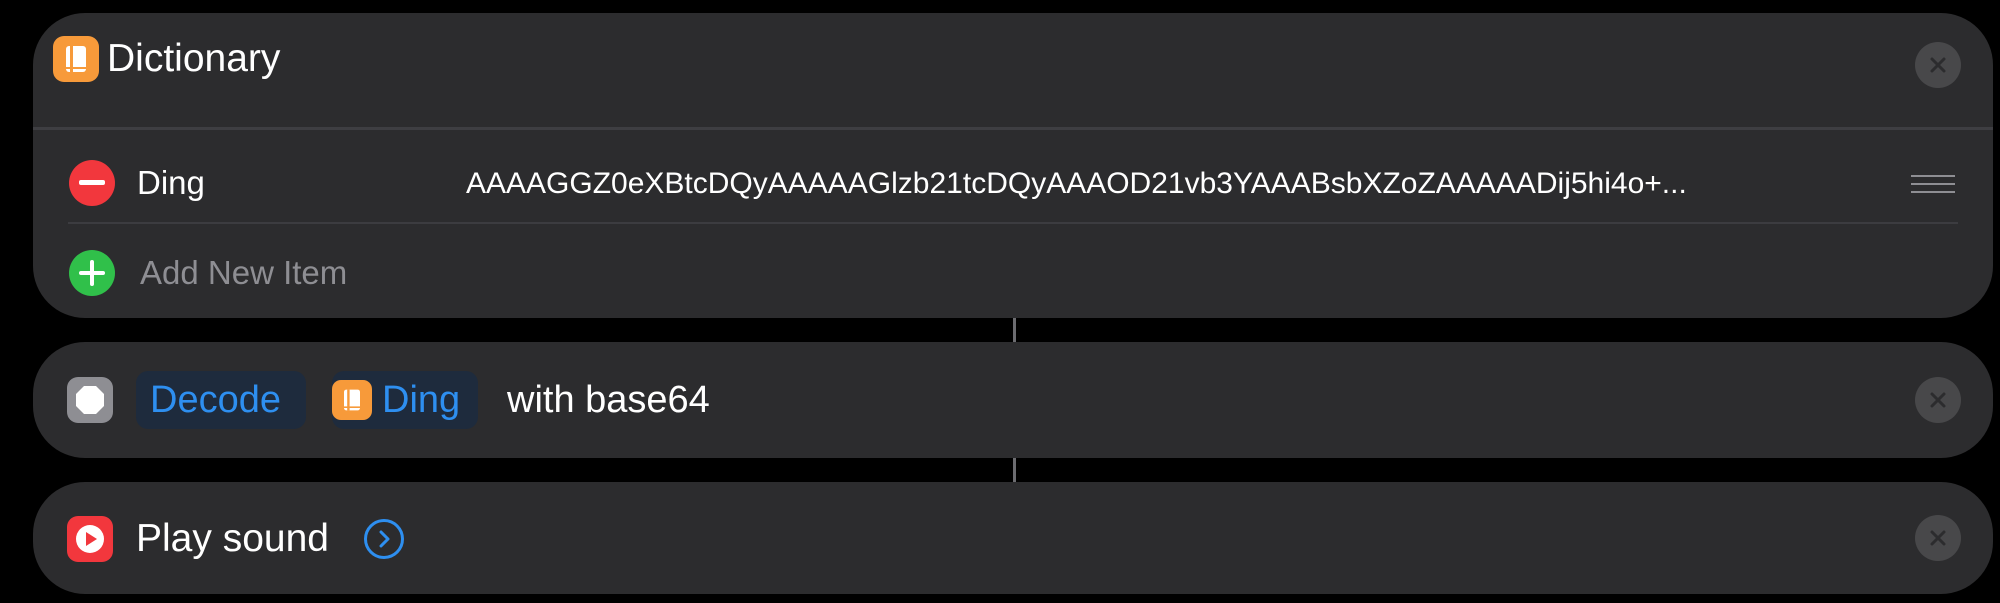 This screenshot has width=2000, height=603. I want to click on decode-mode-token: Decode, so click(221, 400).